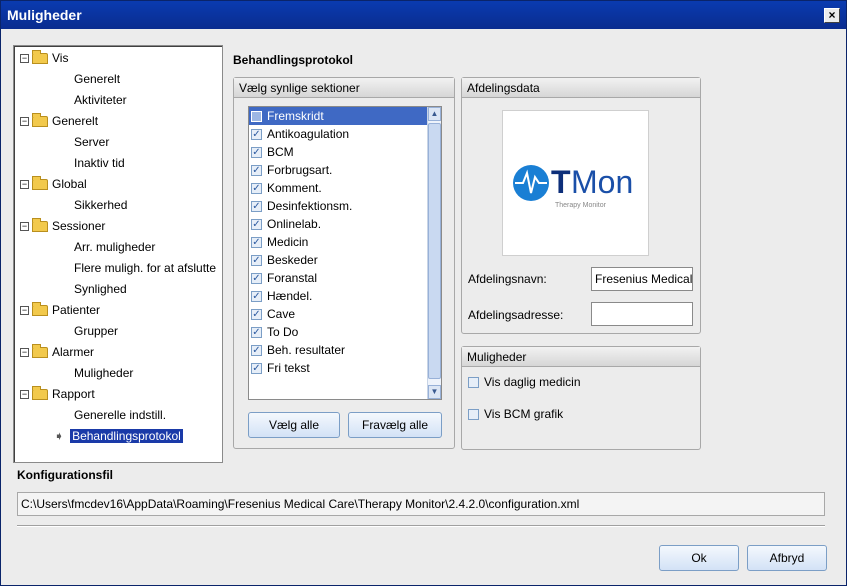  I want to click on tree-node: − Alarmer, so click(57, 352).